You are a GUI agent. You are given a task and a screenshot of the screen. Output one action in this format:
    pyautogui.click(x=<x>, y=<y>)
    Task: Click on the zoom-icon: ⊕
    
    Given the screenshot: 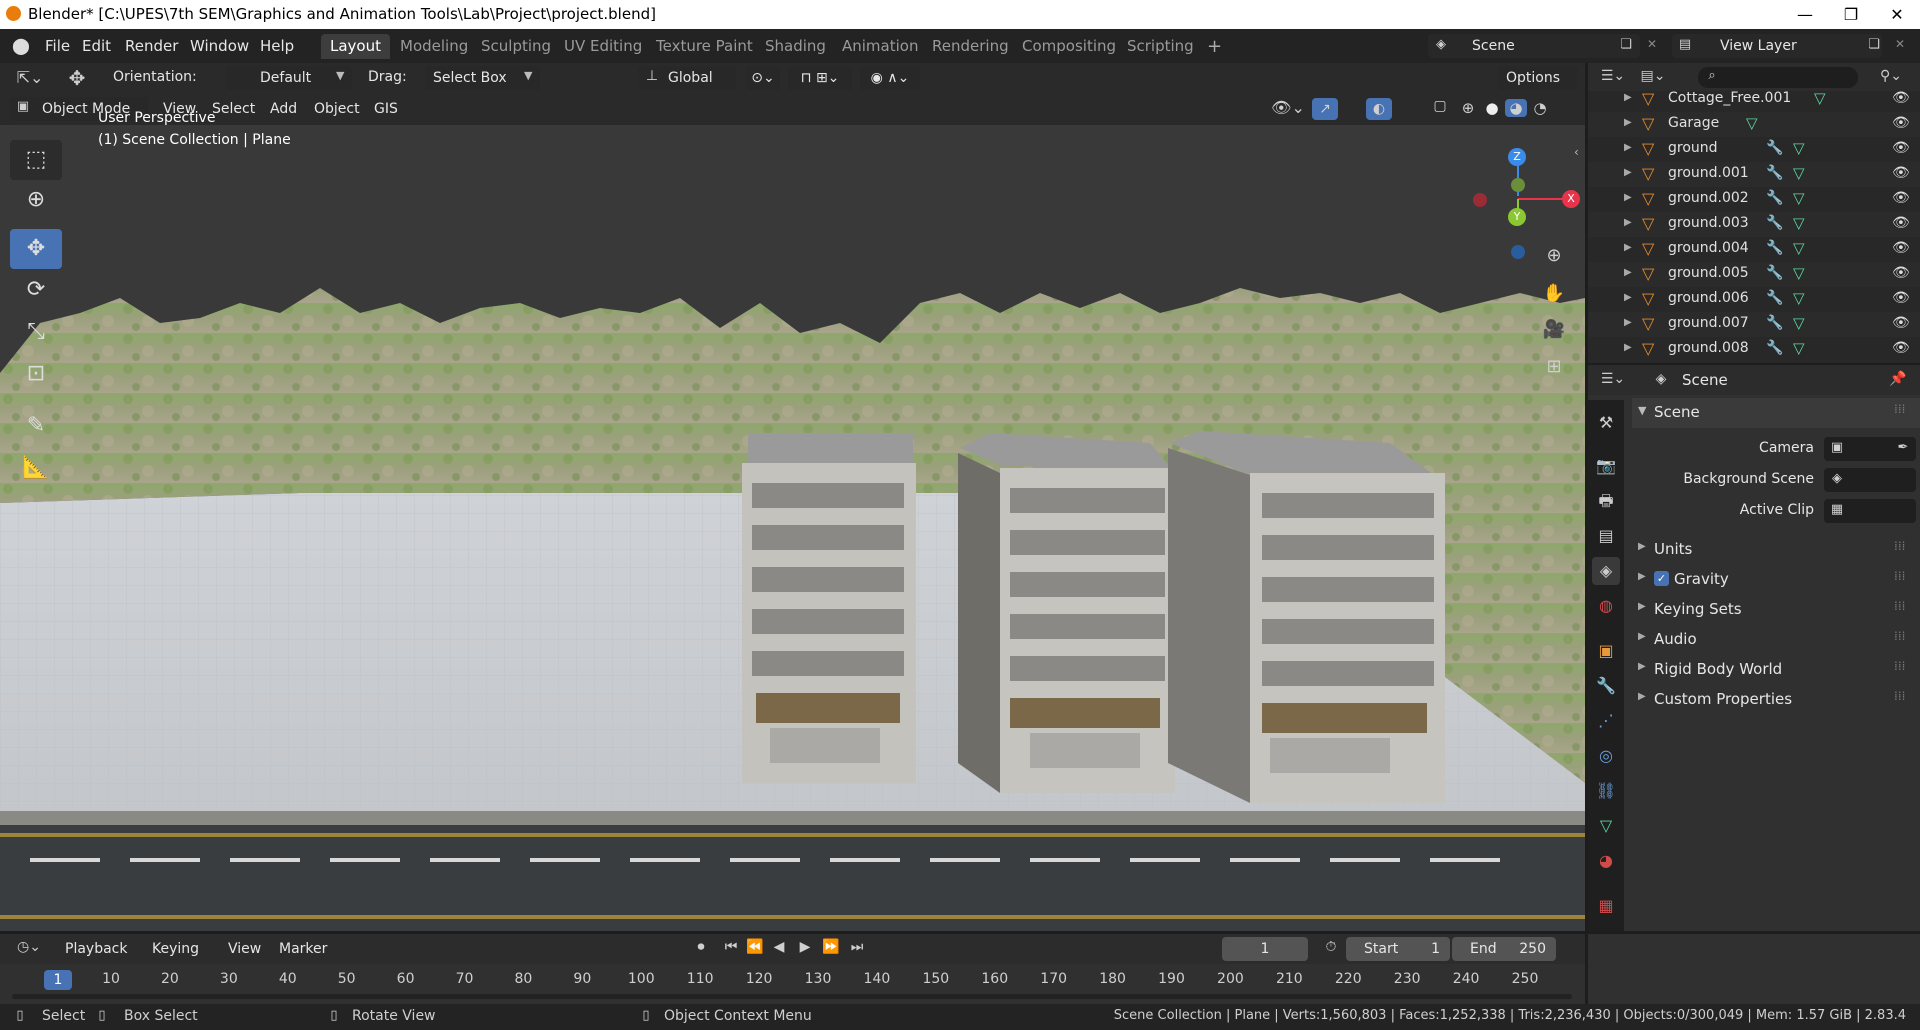 What is the action you would take?
    pyautogui.click(x=1554, y=255)
    